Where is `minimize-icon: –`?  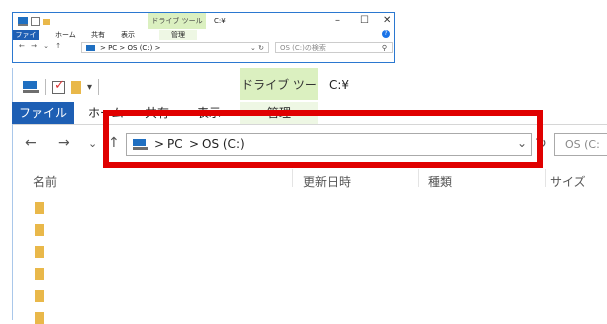 minimize-icon: – is located at coordinates (337, 20).